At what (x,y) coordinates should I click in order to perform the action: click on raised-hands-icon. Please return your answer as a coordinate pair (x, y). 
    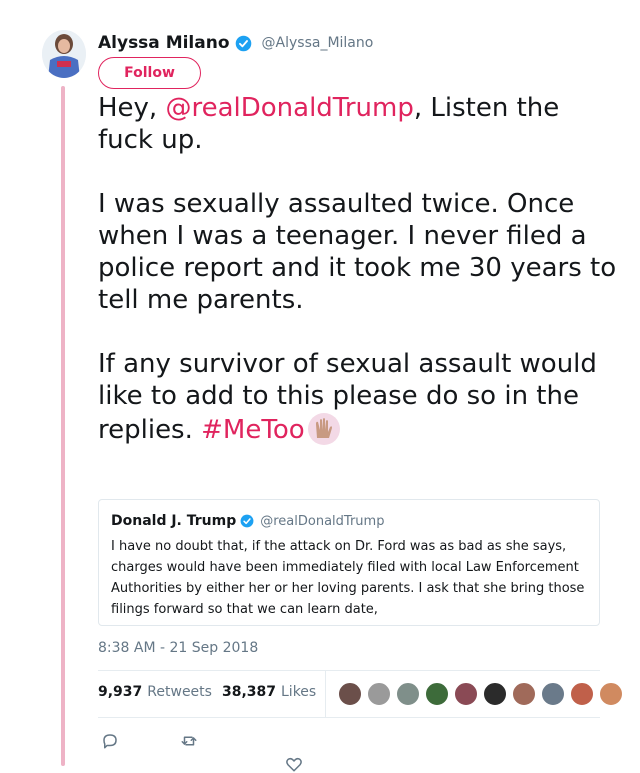
    Looking at the image, I should click on (323, 429).